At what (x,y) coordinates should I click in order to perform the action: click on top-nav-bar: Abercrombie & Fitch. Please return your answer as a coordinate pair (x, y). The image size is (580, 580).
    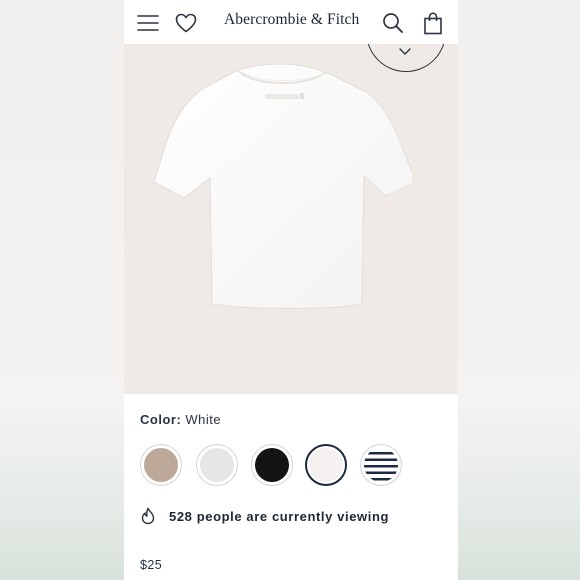
    Looking at the image, I should click on (291, 22).